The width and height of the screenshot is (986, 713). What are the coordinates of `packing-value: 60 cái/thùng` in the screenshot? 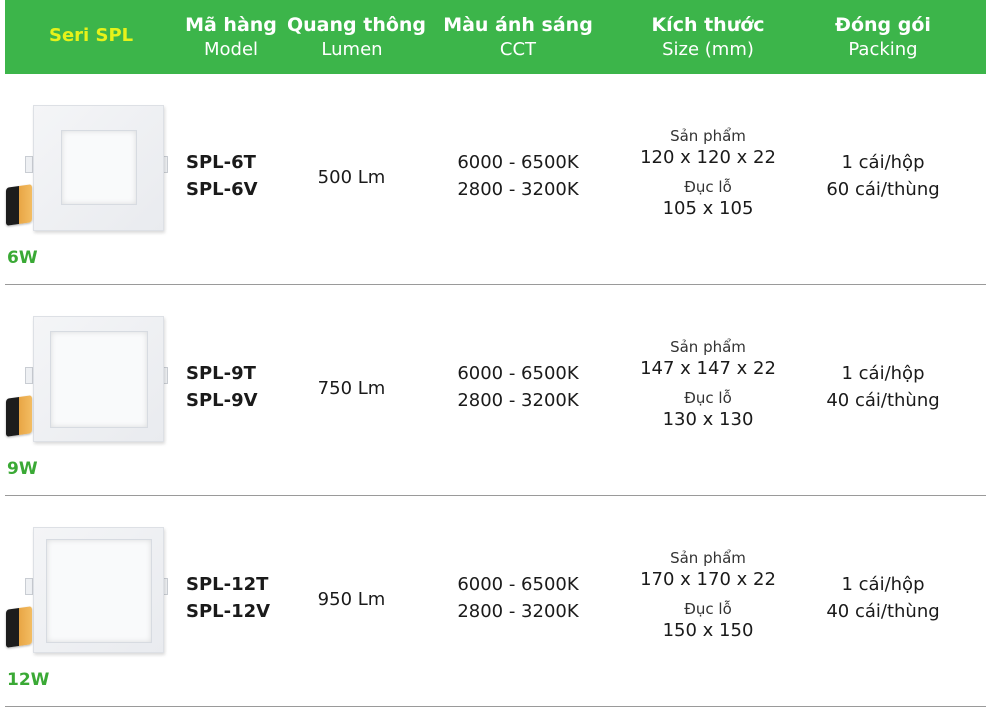 It's located at (883, 189).